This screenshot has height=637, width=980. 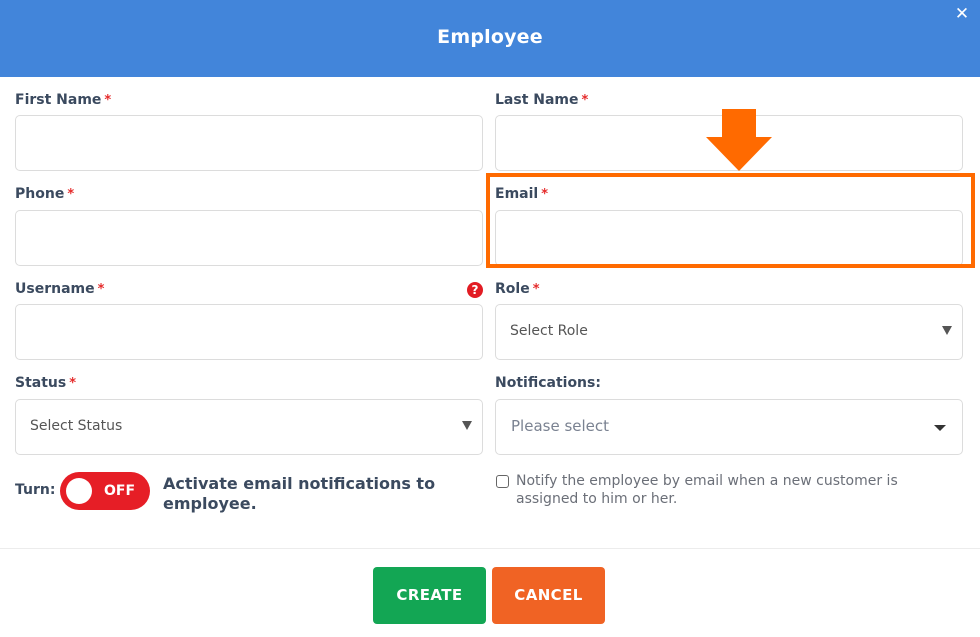 I want to click on arrow-down-icon, so click(x=739, y=140).